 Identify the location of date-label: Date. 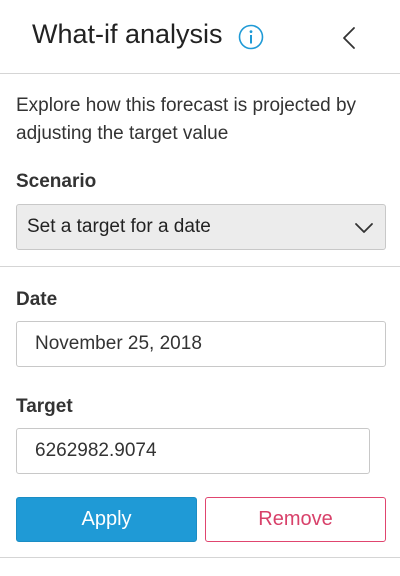
(37, 299).